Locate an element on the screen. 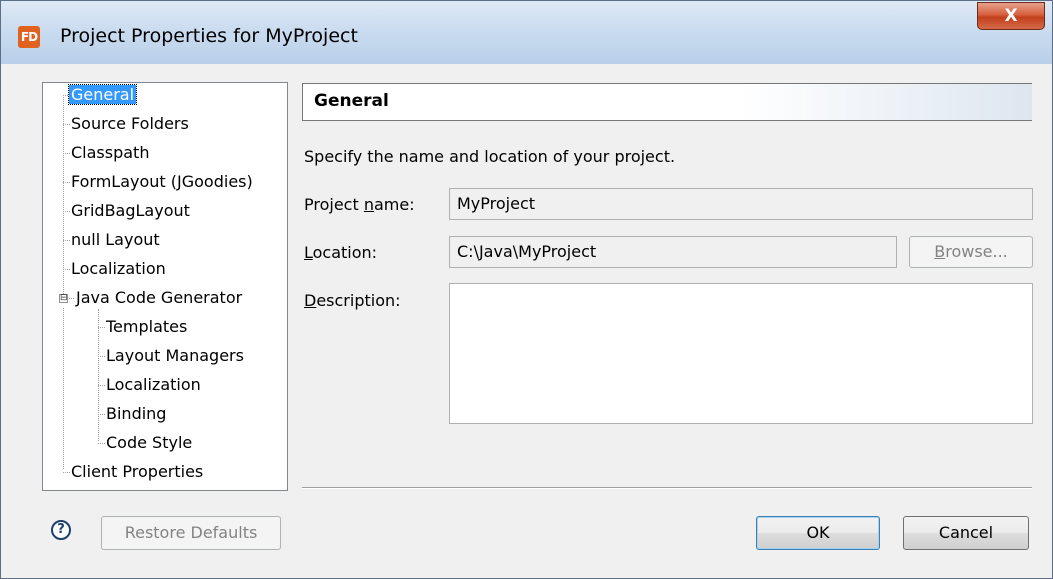 This screenshot has height=579, width=1053. tree-item-label: Classpath is located at coordinates (110, 152).